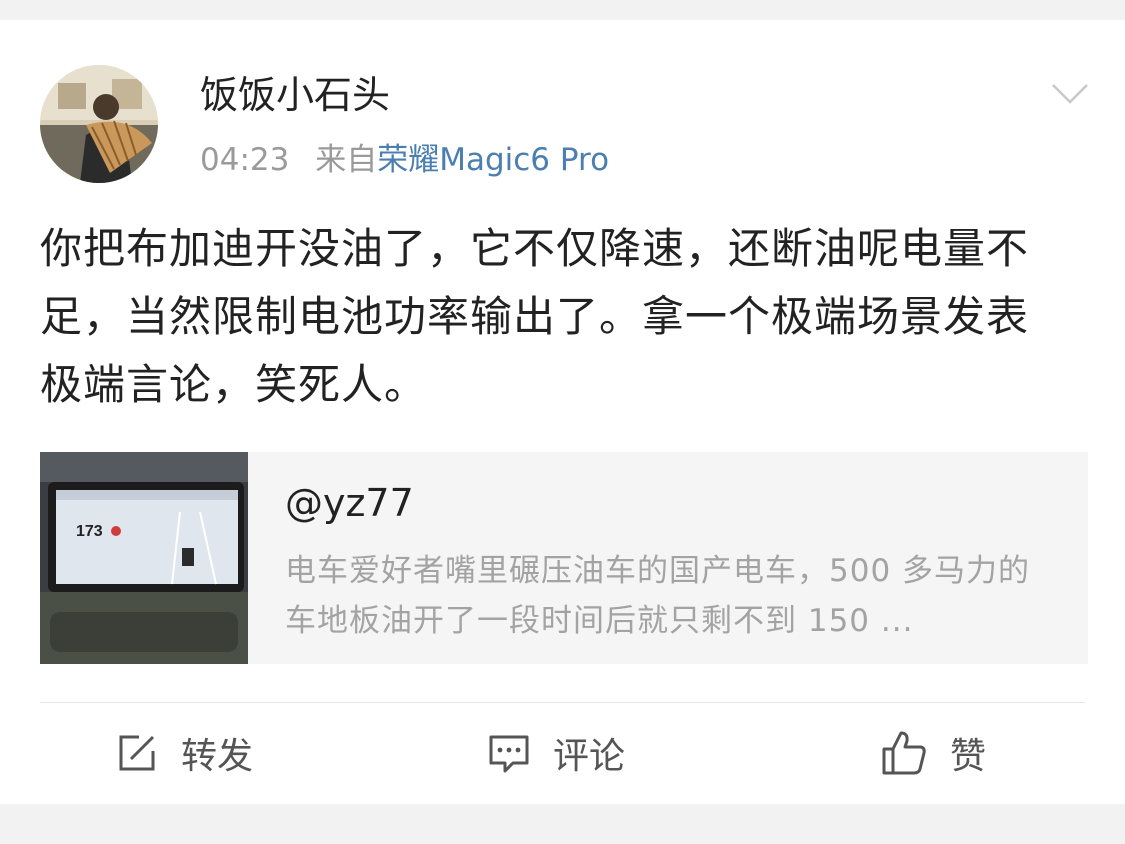 Image resolution: width=1125 pixels, height=844 pixels. What do you see at coordinates (1070, 94) in the screenshot?
I see `chevron-down-icon` at bounding box center [1070, 94].